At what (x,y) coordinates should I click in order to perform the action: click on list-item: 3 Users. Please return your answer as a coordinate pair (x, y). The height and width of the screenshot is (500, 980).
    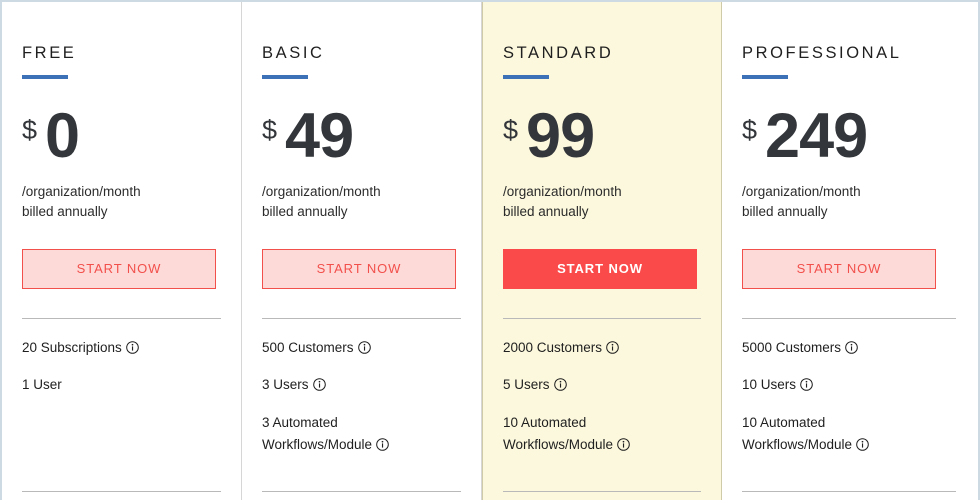
    Looking at the image, I should click on (354, 385).